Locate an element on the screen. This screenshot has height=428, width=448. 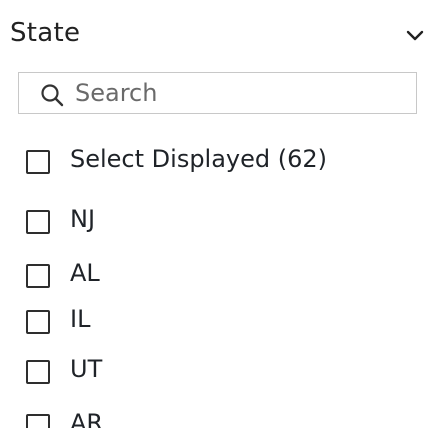
option-row: UT is located at coordinates (224, 371).